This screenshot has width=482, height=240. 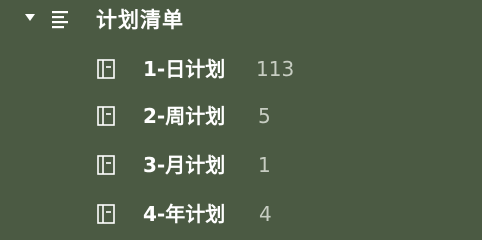 What do you see at coordinates (184, 116) in the screenshot?
I see `list-item-label: 2-周计划` at bounding box center [184, 116].